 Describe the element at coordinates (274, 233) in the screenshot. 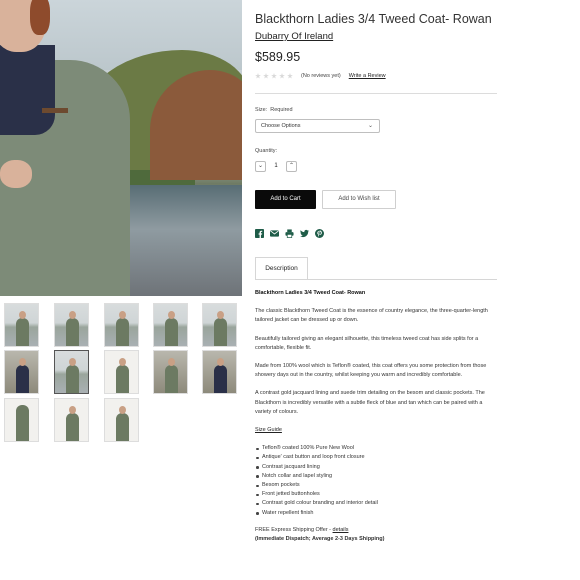

I see `email-icon` at that location.